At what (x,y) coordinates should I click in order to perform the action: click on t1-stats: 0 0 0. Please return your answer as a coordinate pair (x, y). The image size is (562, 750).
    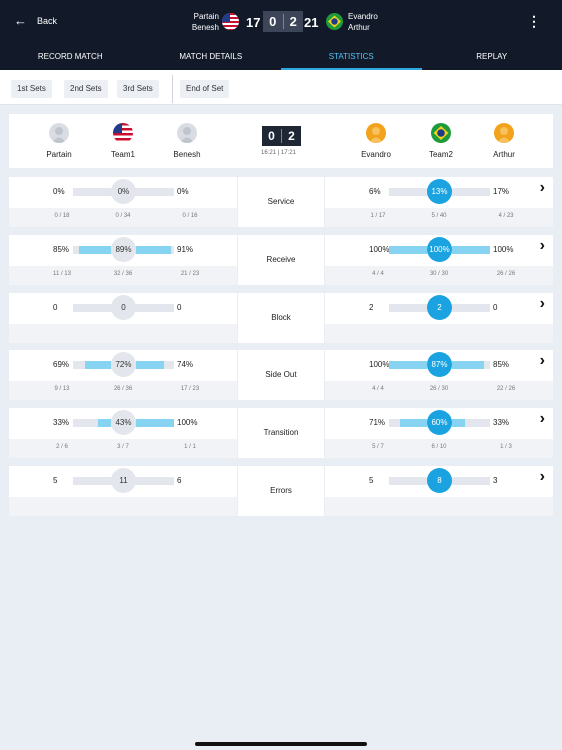
    Looking at the image, I should click on (123, 318).